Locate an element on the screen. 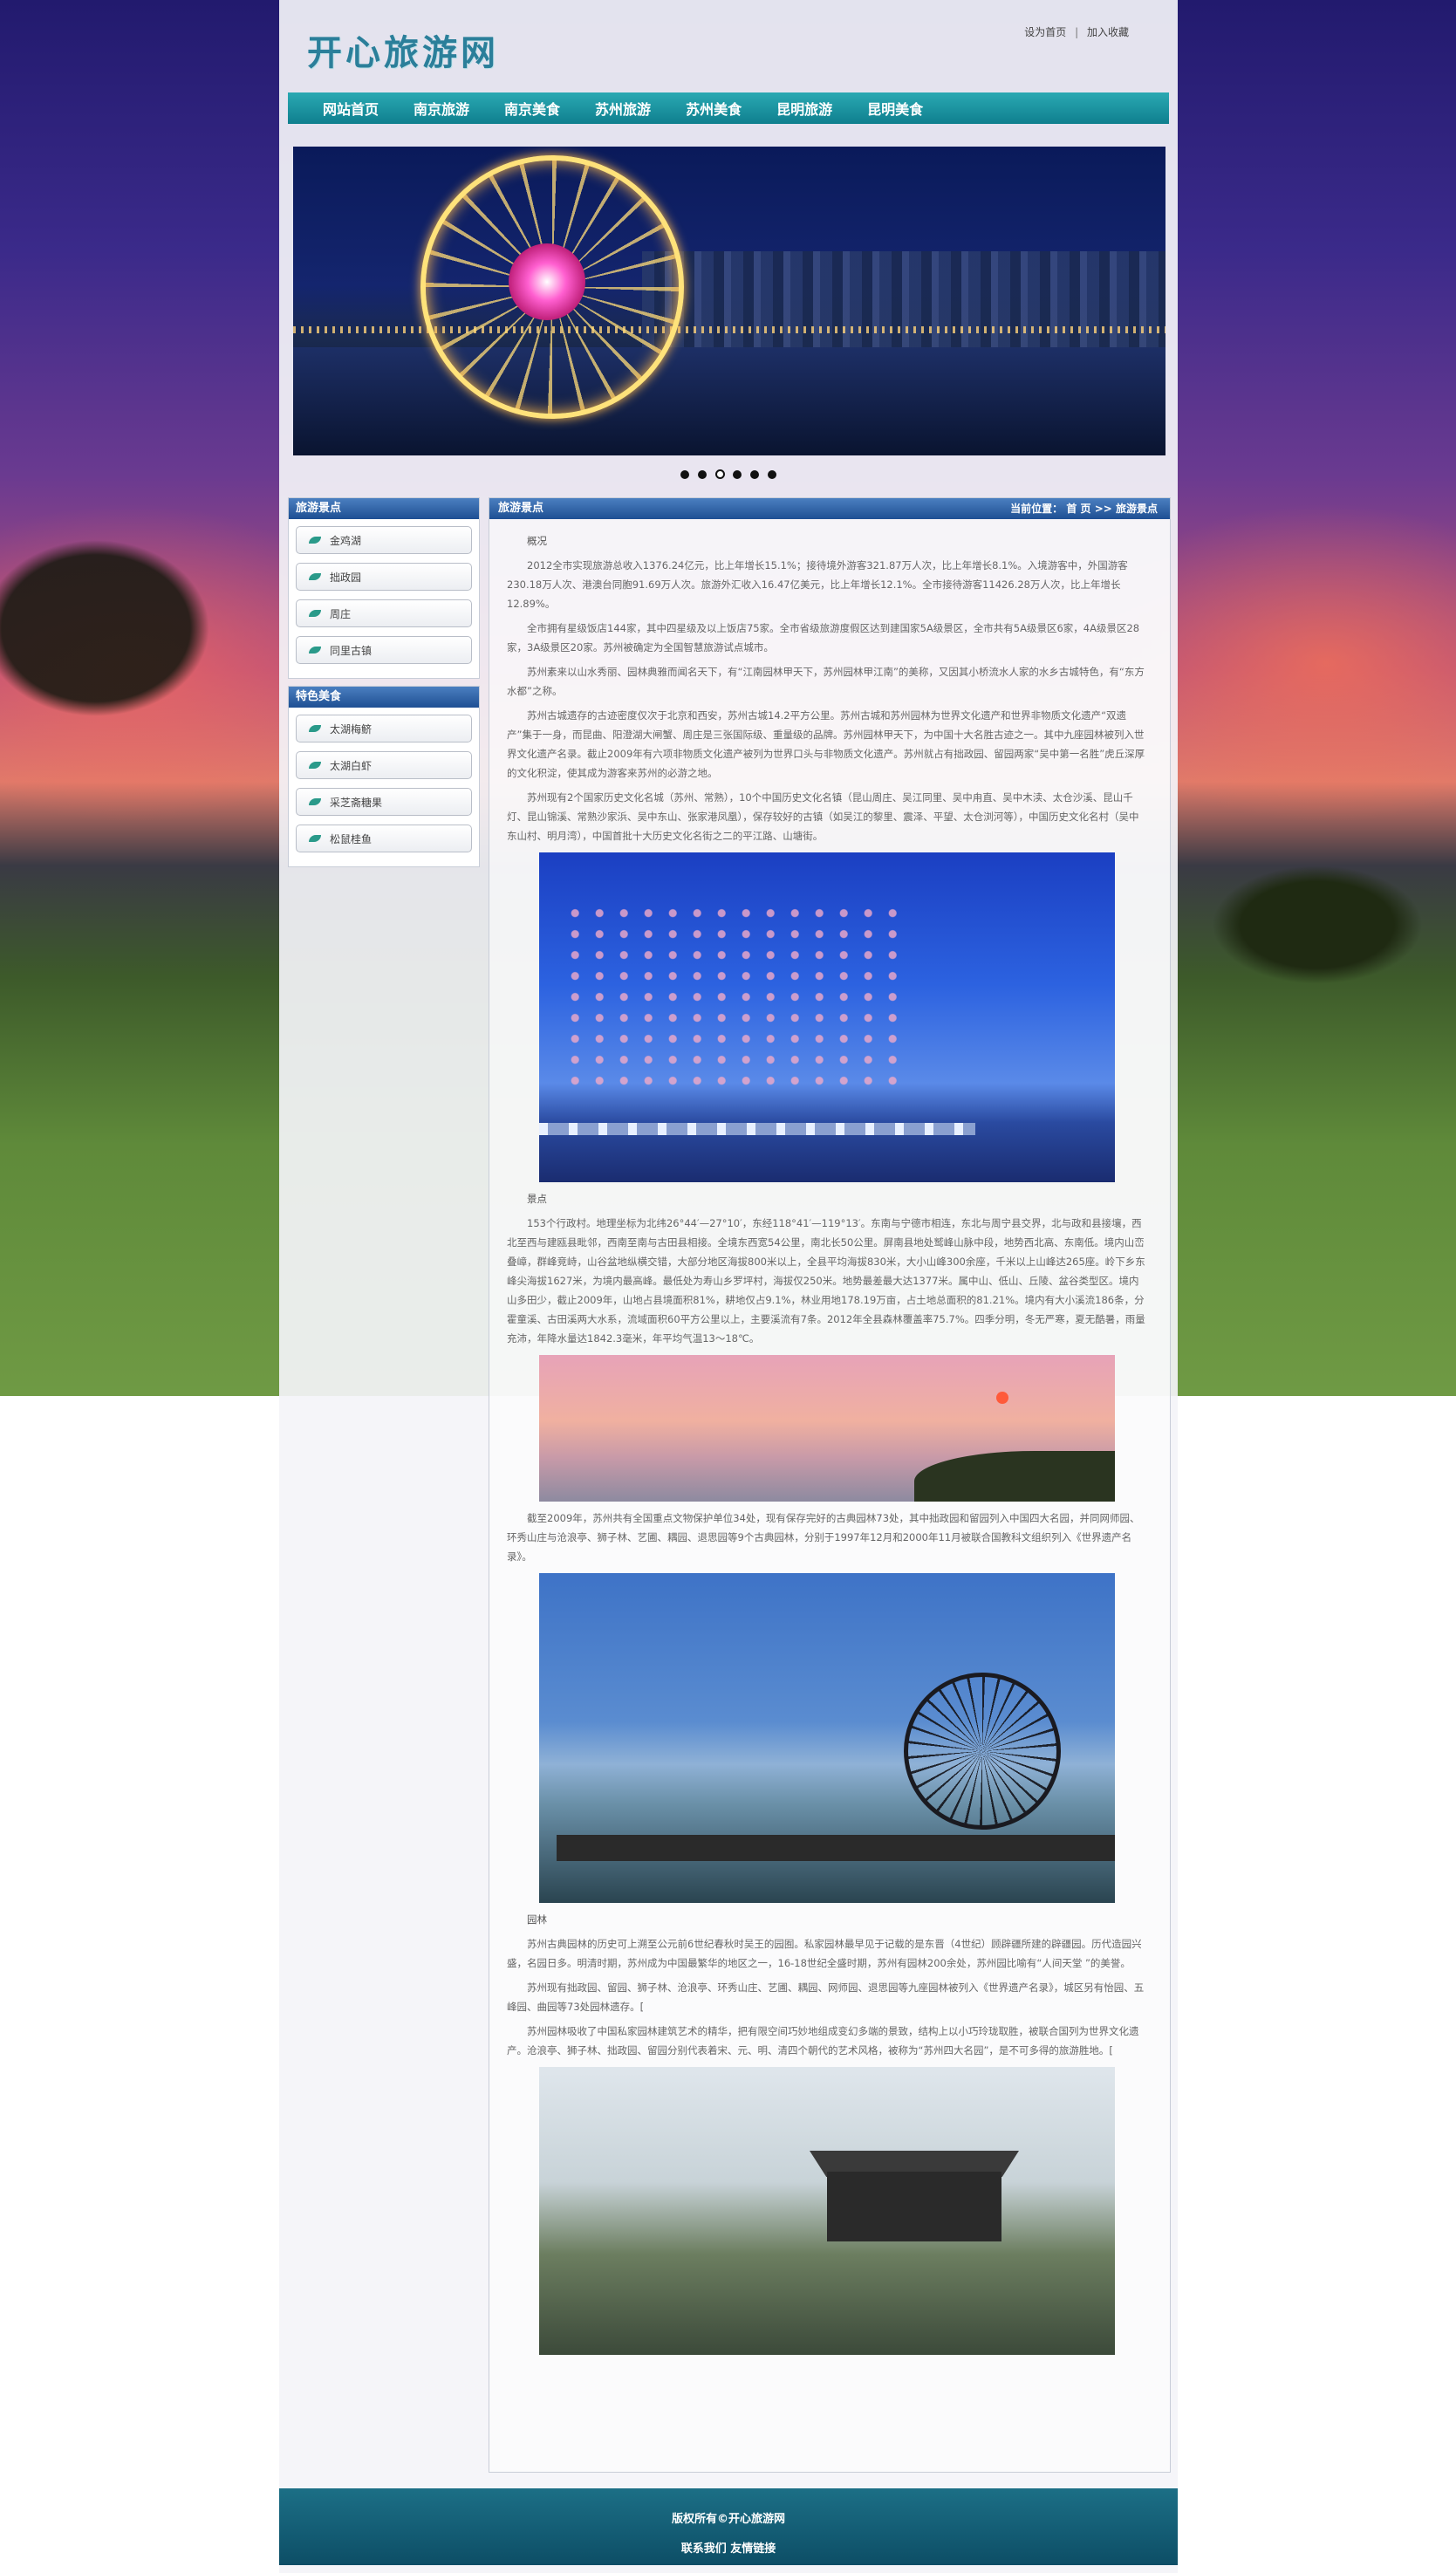 The image size is (1456, 2573). sidebar-item-zhuozheng-garden: 拙政园 is located at coordinates (384, 577).